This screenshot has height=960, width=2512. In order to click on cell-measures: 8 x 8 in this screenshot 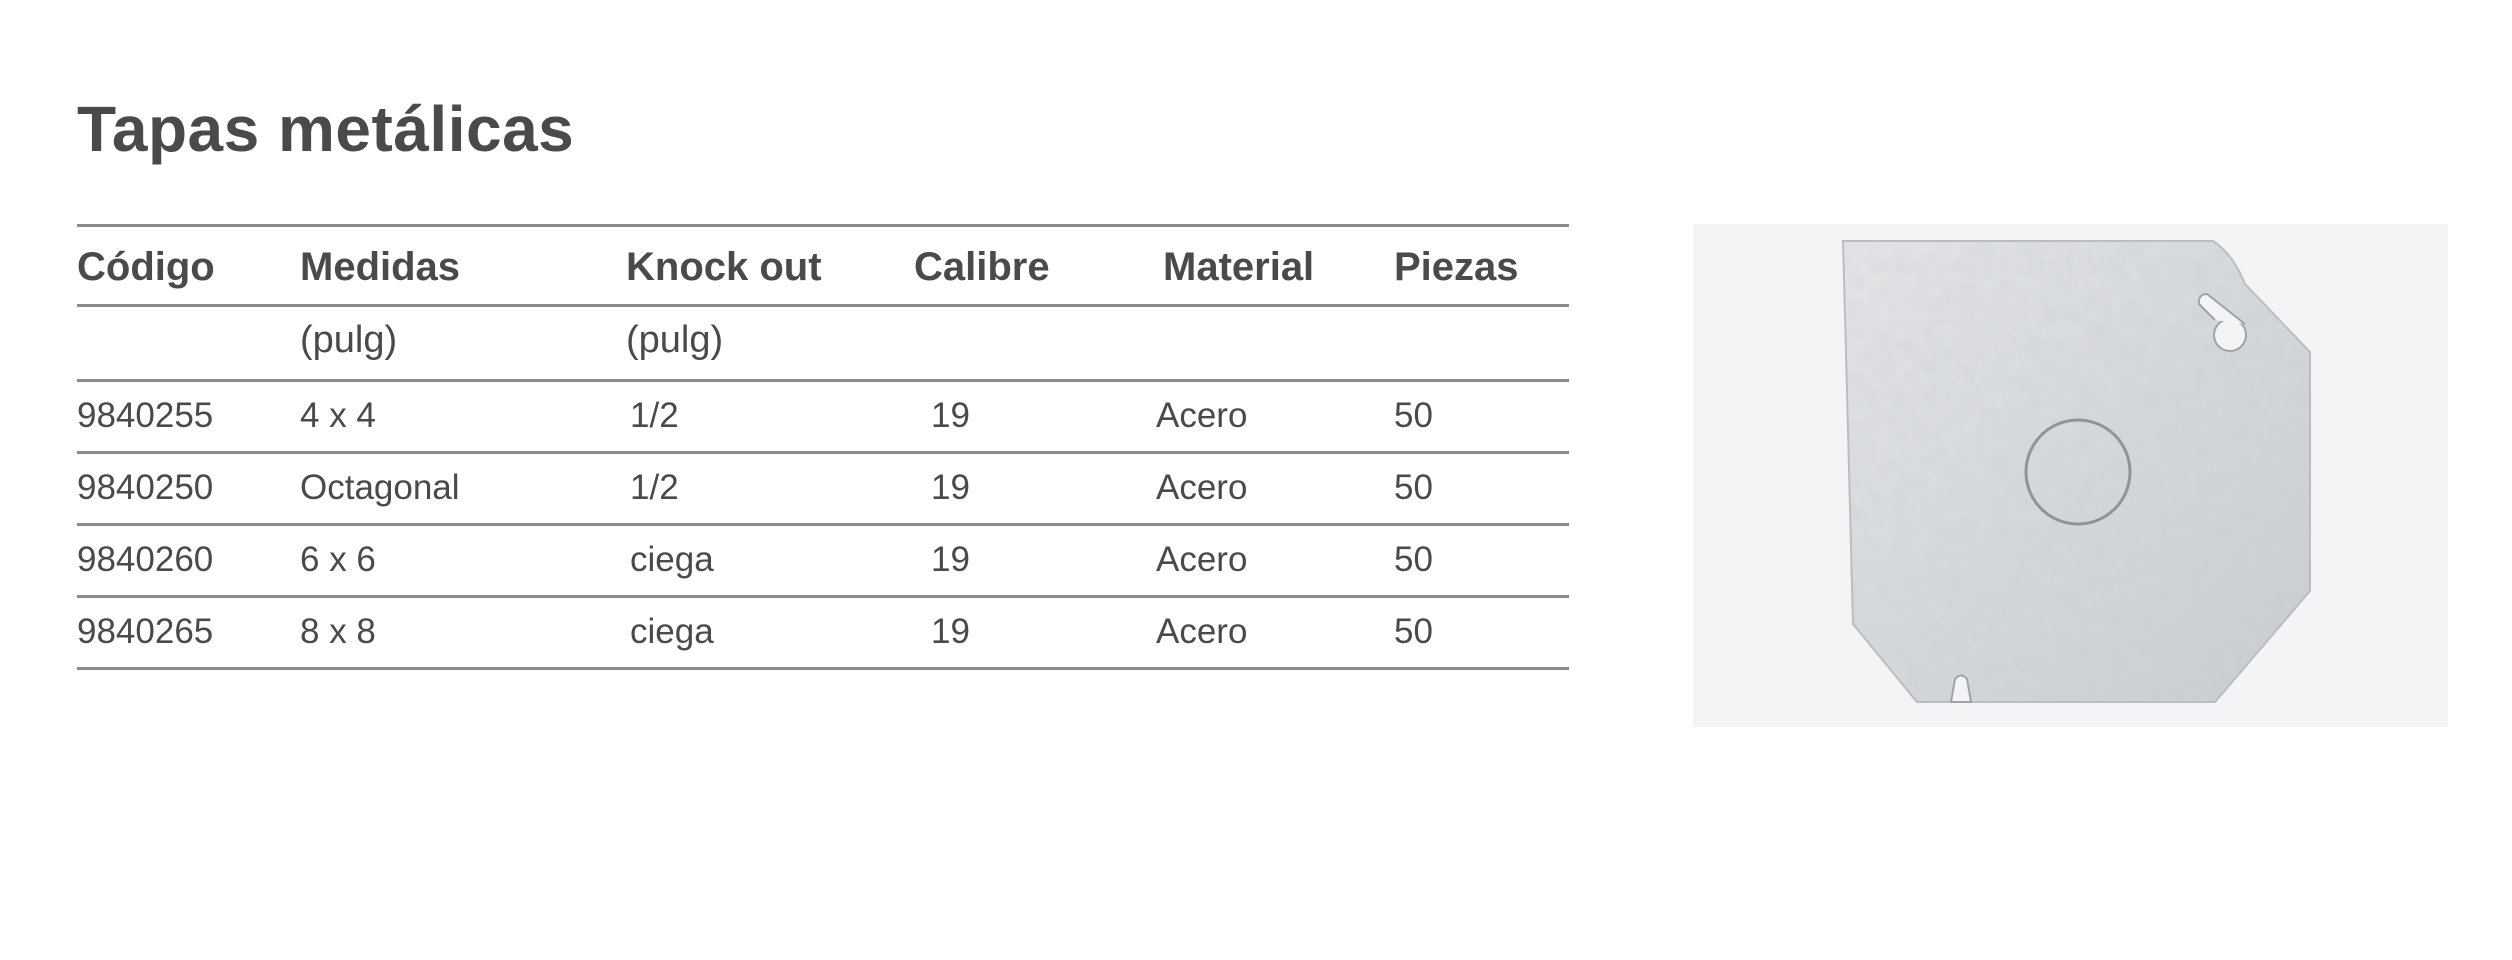, I will do `click(338, 631)`.